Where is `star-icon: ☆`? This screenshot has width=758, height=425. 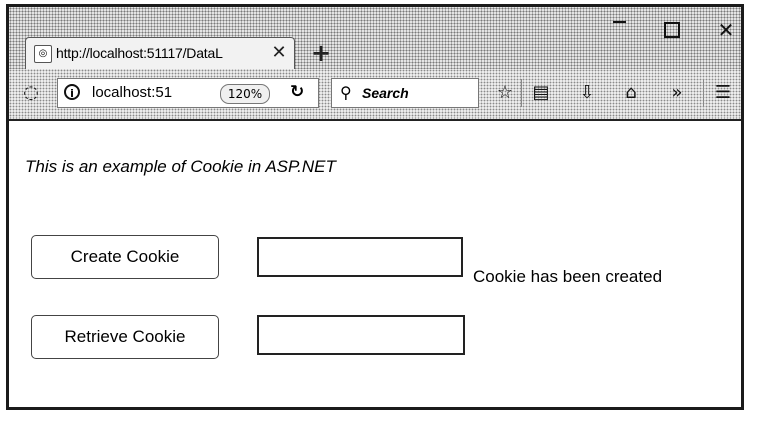
star-icon: ☆ is located at coordinates (505, 93).